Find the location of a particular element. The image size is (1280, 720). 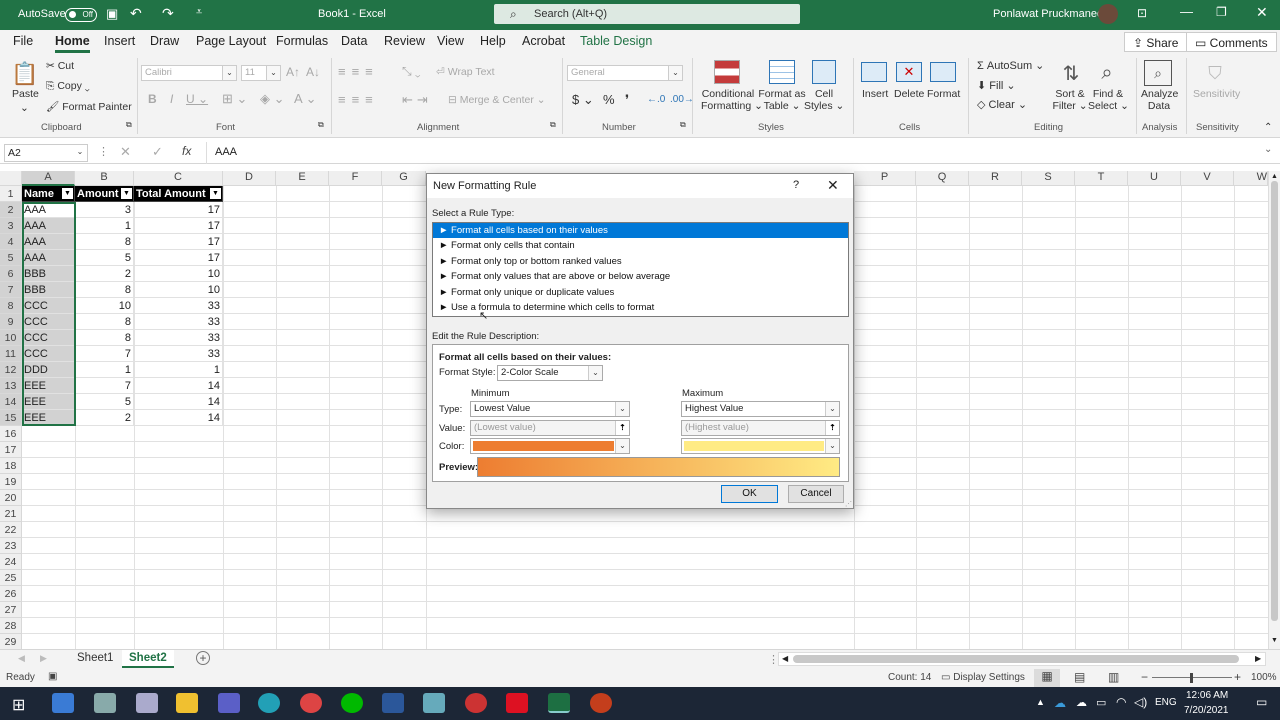

decrease-font-icon: A↓ is located at coordinates (313, 72).